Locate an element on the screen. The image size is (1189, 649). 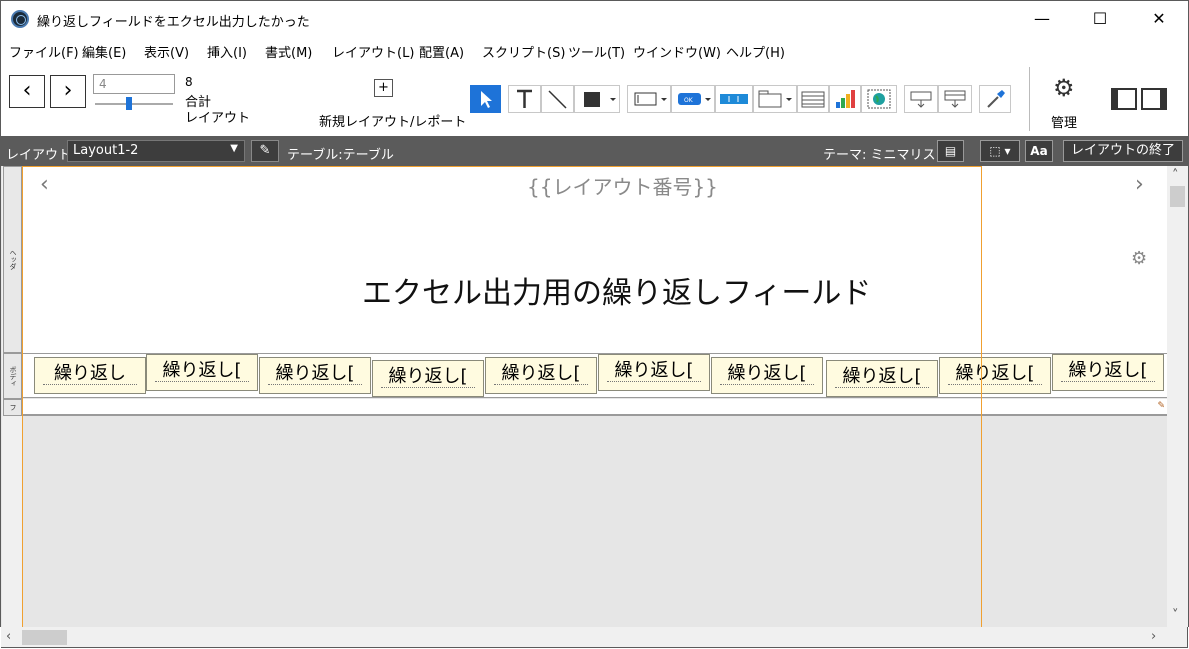
popover-tool is located at coordinates (955, 99).